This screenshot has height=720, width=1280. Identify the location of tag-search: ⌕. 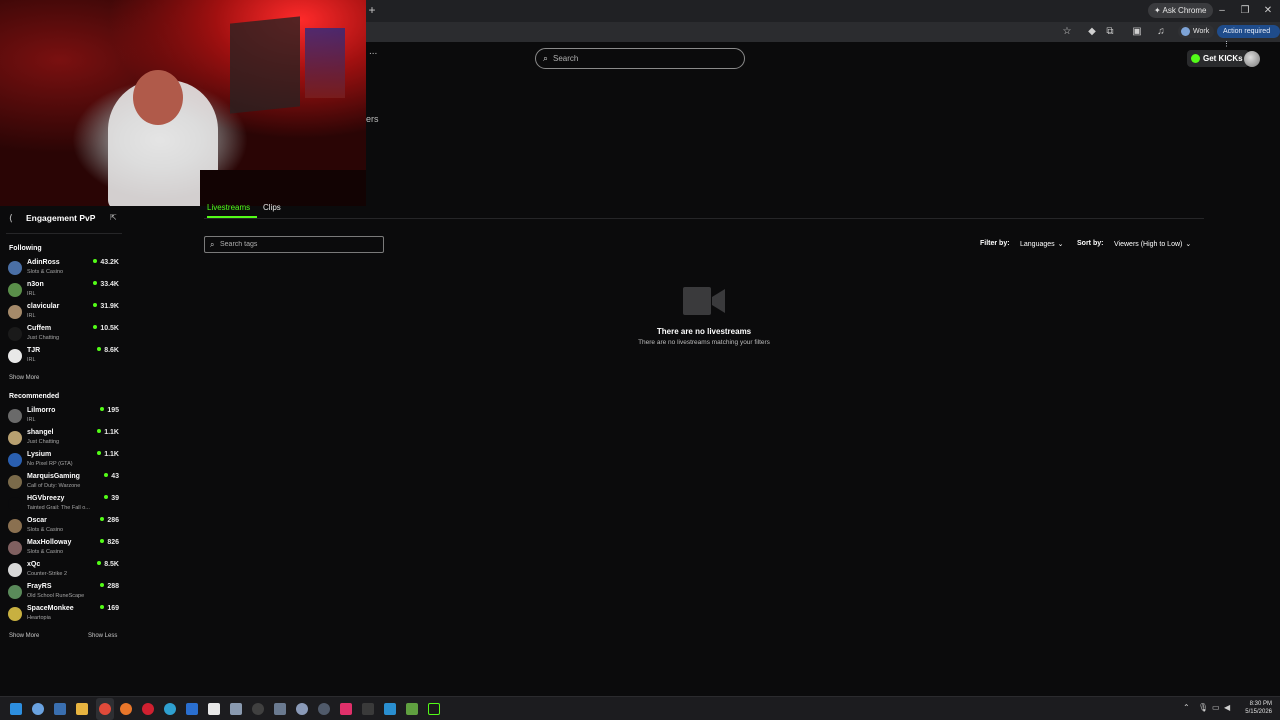
(294, 244).